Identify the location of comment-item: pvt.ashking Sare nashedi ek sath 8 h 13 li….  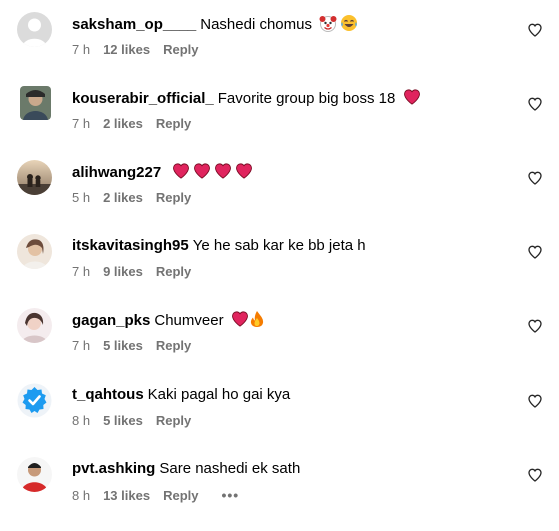
(279, 494).